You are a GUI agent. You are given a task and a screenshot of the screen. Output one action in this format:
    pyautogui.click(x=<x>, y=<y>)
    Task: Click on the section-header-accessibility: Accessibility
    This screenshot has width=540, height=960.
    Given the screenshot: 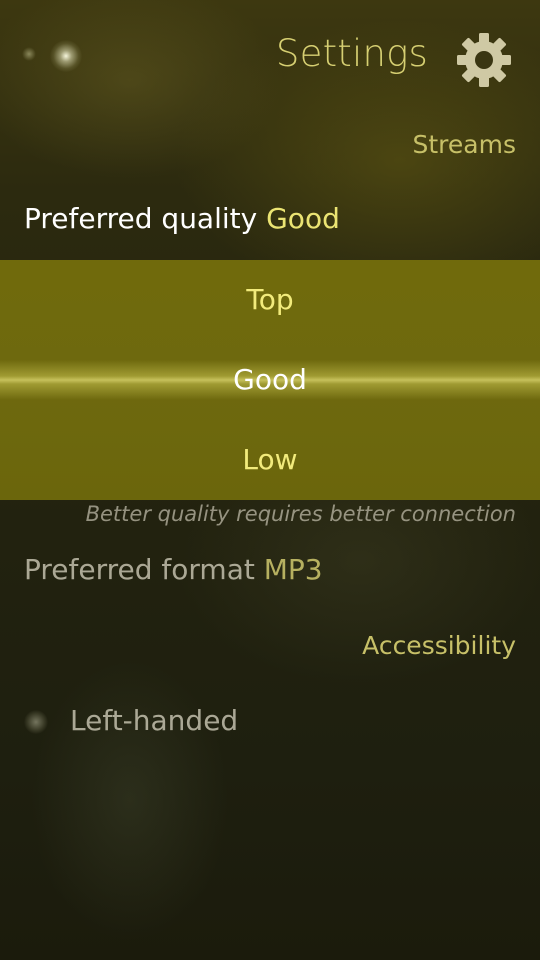 What is the action you would take?
    pyautogui.click(x=439, y=645)
    